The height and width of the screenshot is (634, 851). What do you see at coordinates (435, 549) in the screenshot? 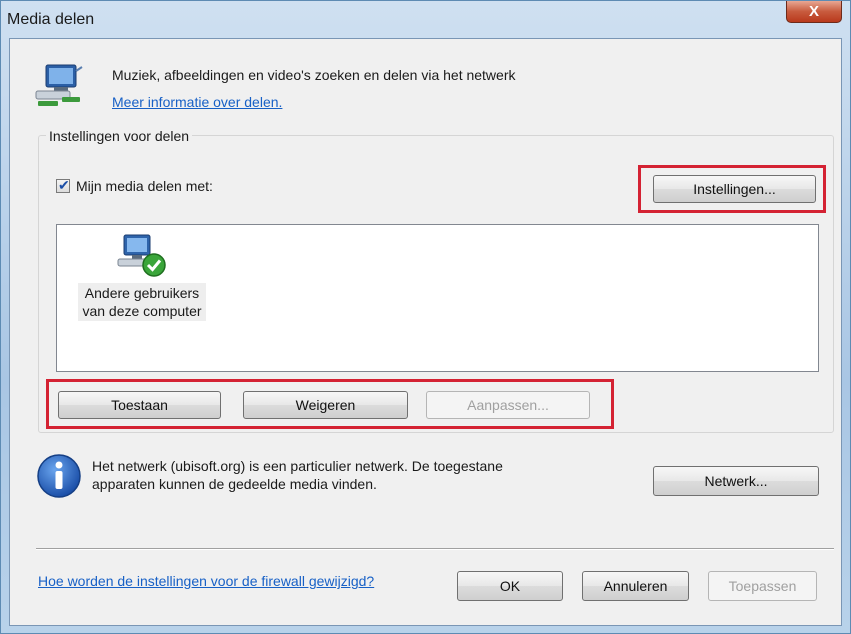
I see `separator` at bounding box center [435, 549].